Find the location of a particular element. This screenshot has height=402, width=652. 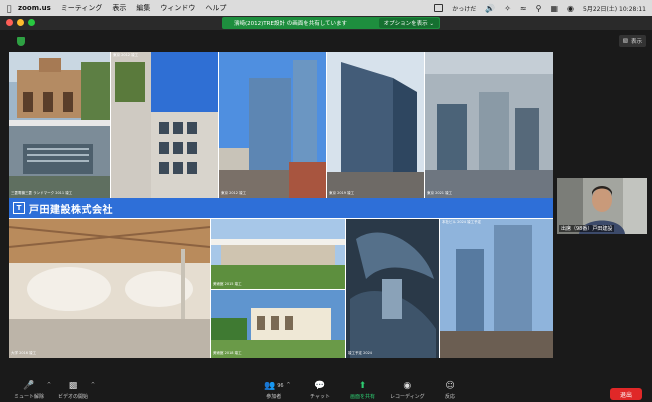

photo-historic-building: 三菱電機三菱 ランドマーク 2011 竣工 is located at coordinates (59, 125).